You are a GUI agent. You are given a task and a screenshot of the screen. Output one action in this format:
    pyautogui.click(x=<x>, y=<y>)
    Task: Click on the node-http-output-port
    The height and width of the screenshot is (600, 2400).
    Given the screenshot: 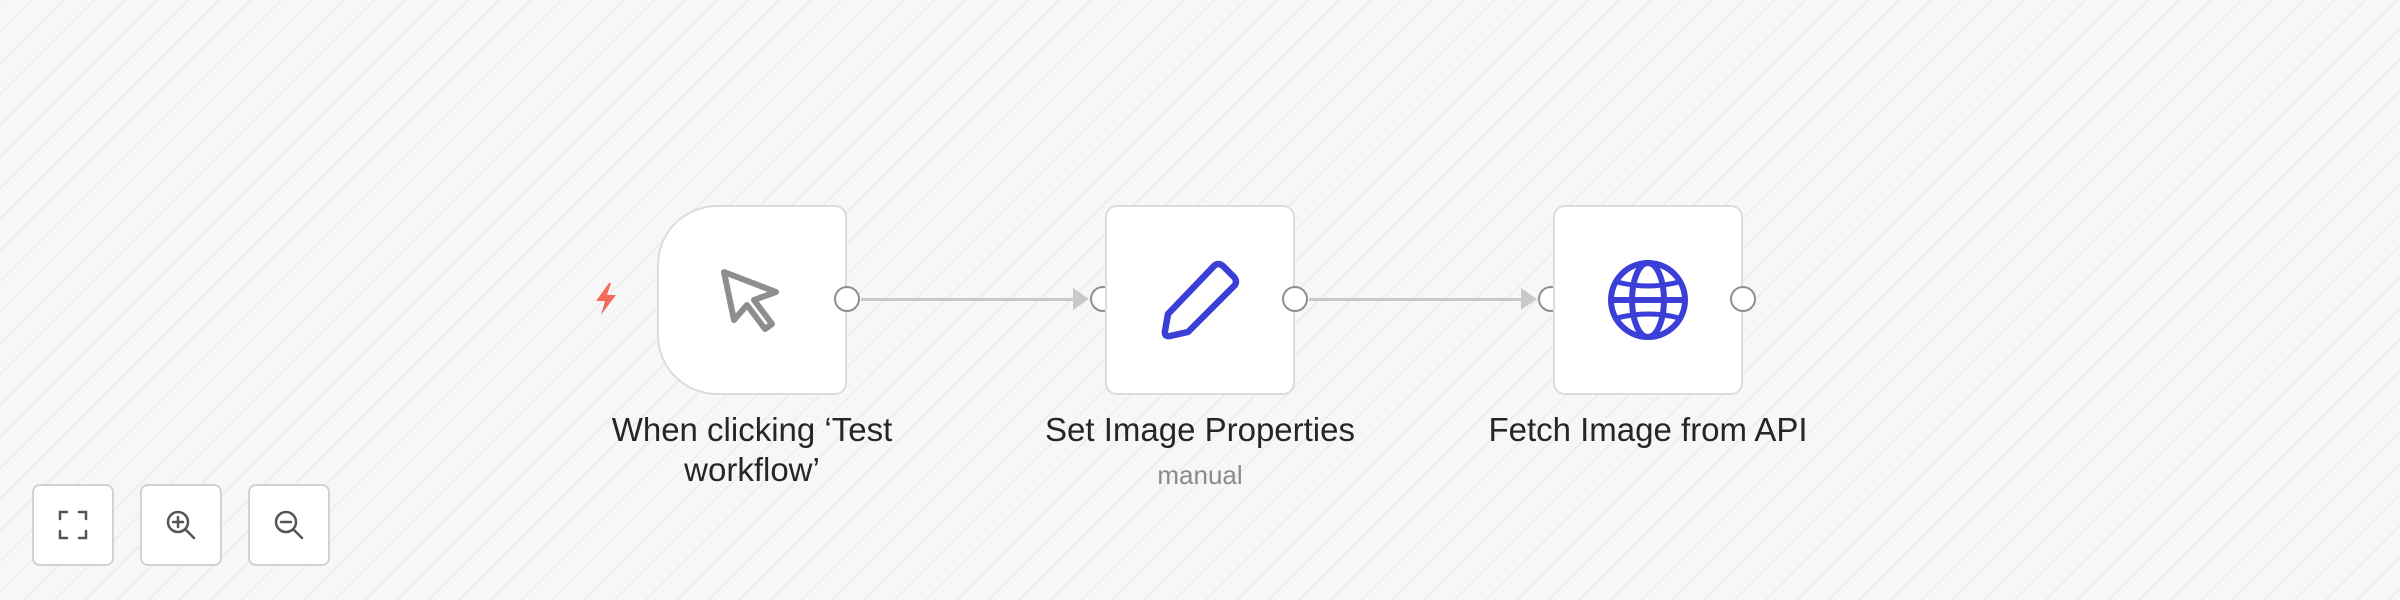 What is the action you would take?
    pyautogui.click(x=1743, y=299)
    